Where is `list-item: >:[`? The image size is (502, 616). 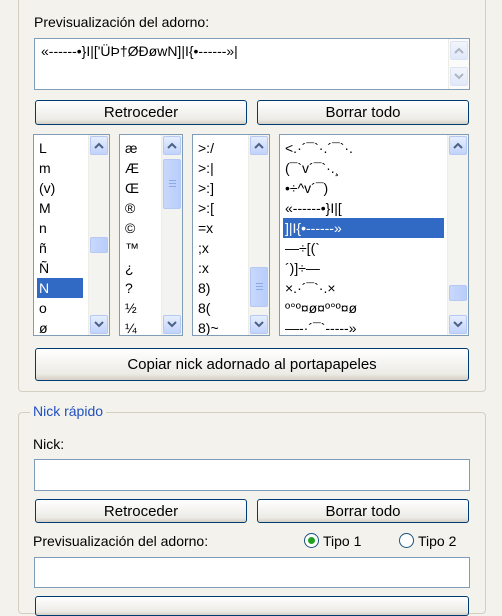
list-item: >:[ is located at coordinates (207, 208).